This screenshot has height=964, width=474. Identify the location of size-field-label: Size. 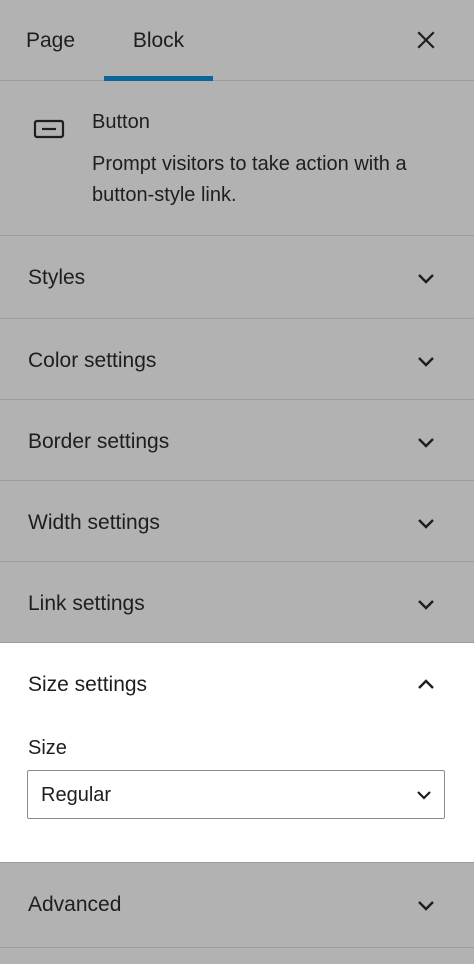
(47, 748).